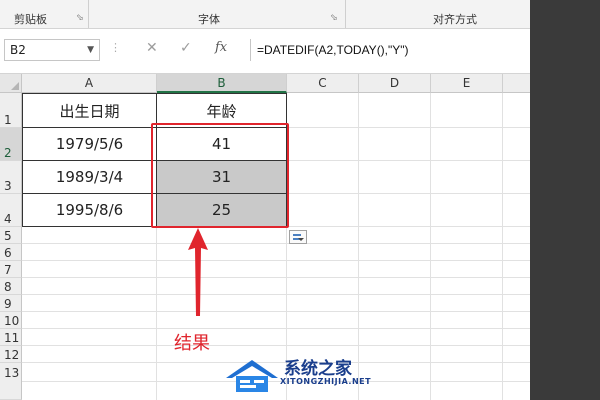 This screenshot has width=600, height=400. Describe the element at coordinates (221, 47) in the screenshot. I see `insert-function-button: fx` at that location.